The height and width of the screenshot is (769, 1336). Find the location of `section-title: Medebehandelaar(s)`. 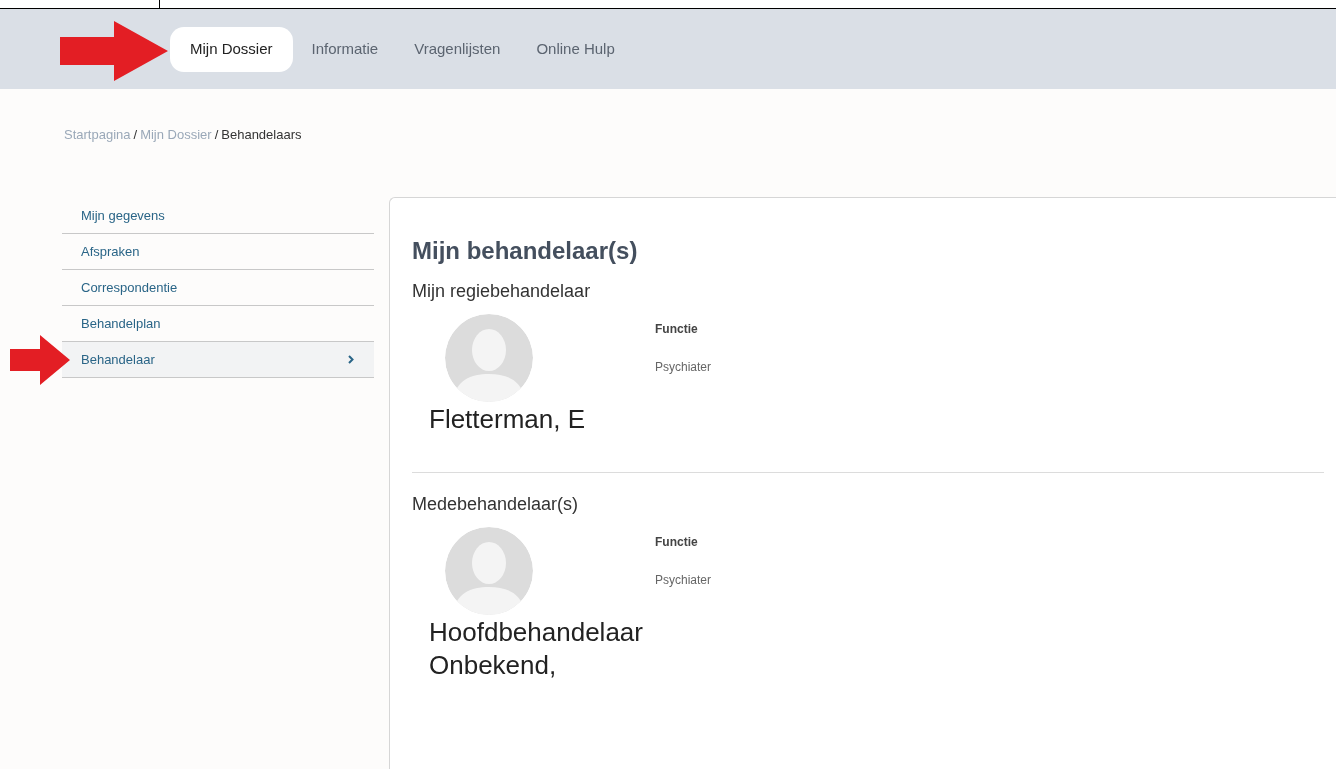

section-title: Medebehandelaar(s) is located at coordinates (496, 504).